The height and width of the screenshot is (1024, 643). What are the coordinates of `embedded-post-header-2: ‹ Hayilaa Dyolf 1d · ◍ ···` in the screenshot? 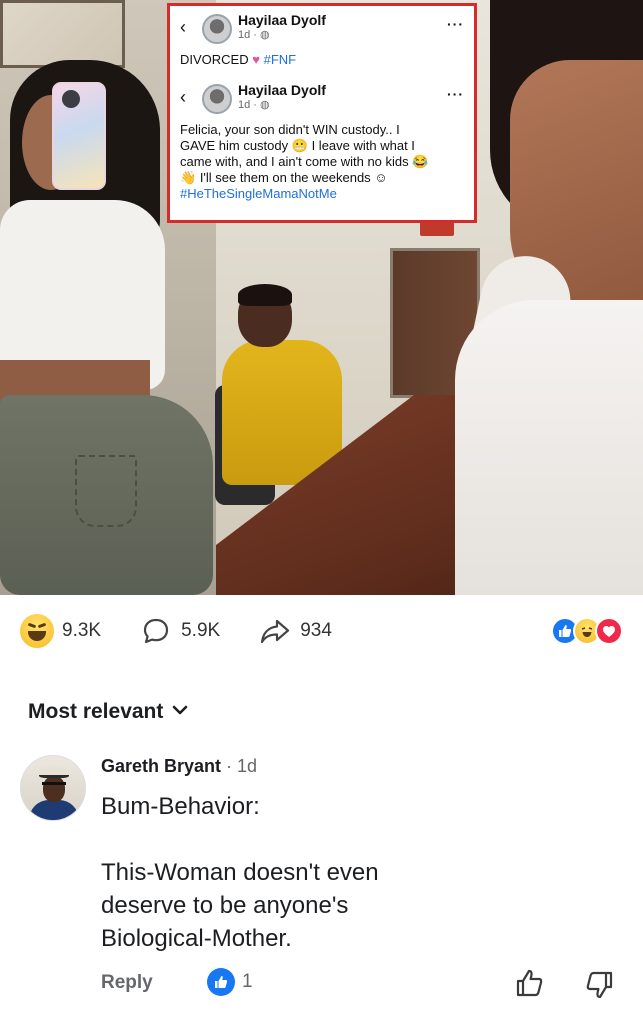 It's located at (323, 102).